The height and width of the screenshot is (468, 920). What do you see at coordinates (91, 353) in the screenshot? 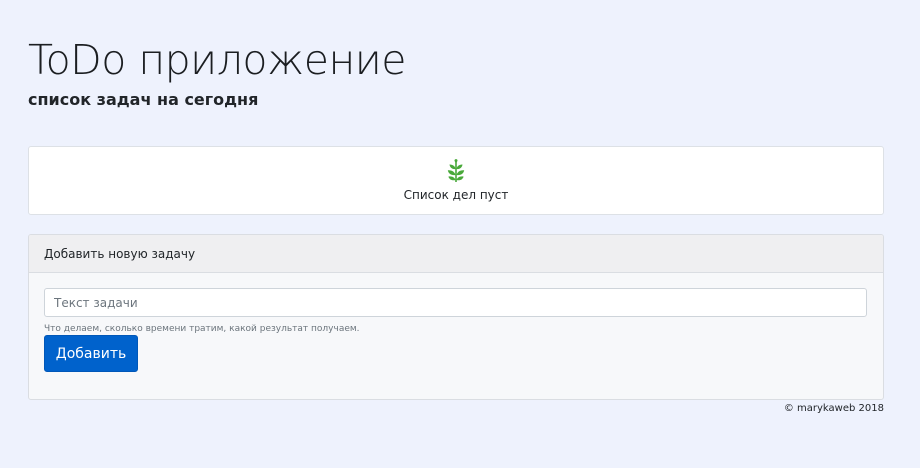
I see `add-task-button: Добавить` at bounding box center [91, 353].